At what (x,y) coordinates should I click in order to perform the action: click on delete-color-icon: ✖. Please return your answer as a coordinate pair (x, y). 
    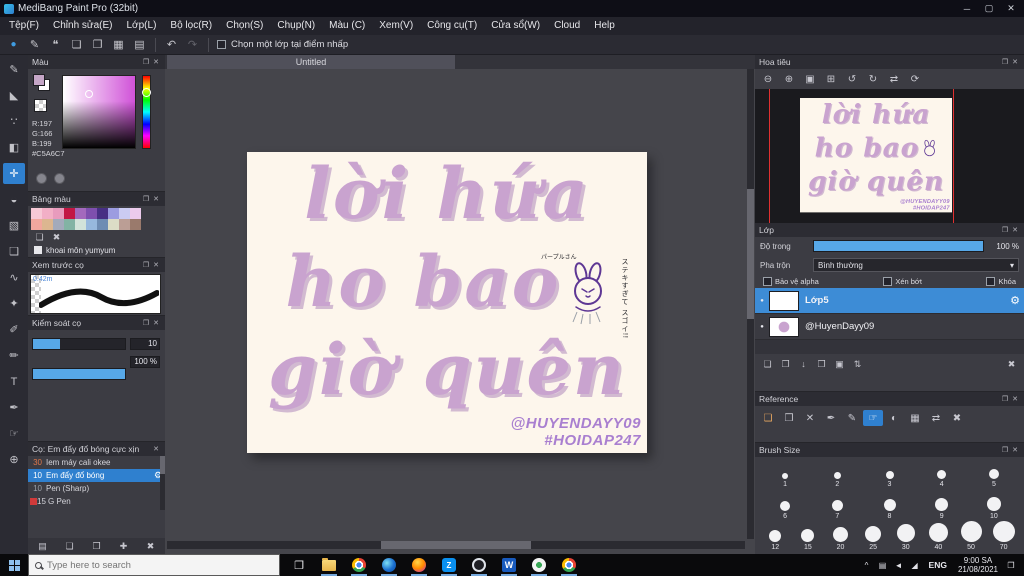
    Looking at the image, I should click on (56, 238).